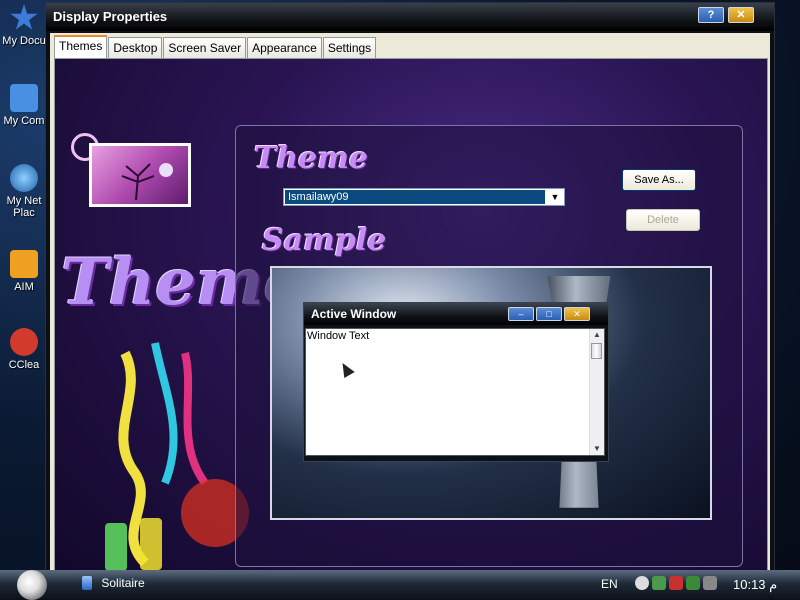 The width and height of the screenshot is (800, 600). I want to click on desktop-icon-my-computer: My Com, so click(24, 105).